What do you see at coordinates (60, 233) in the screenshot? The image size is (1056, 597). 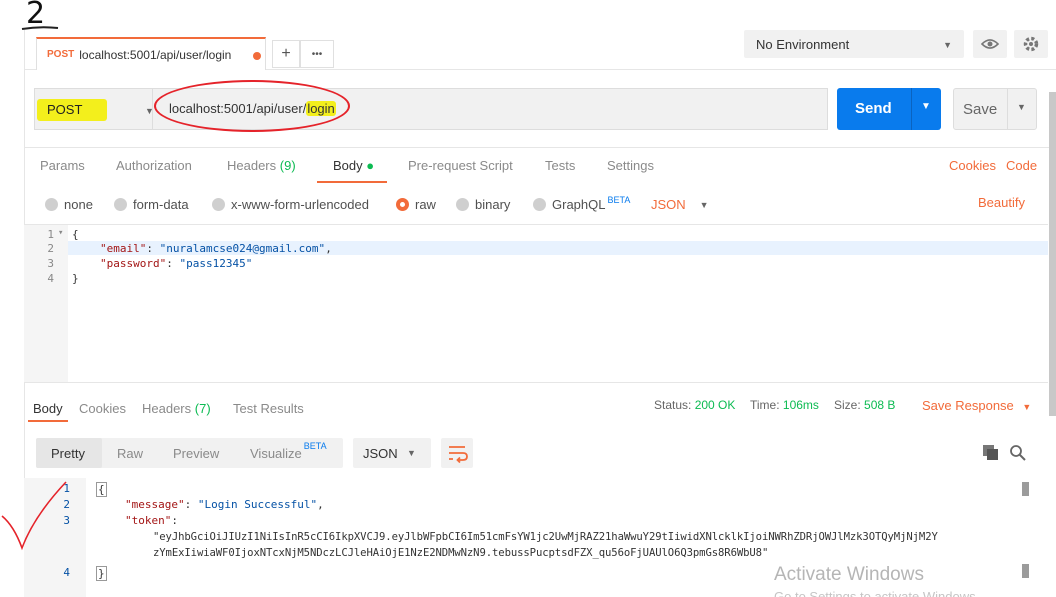 I see `fold-icon: ▾` at bounding box center [60, 233].